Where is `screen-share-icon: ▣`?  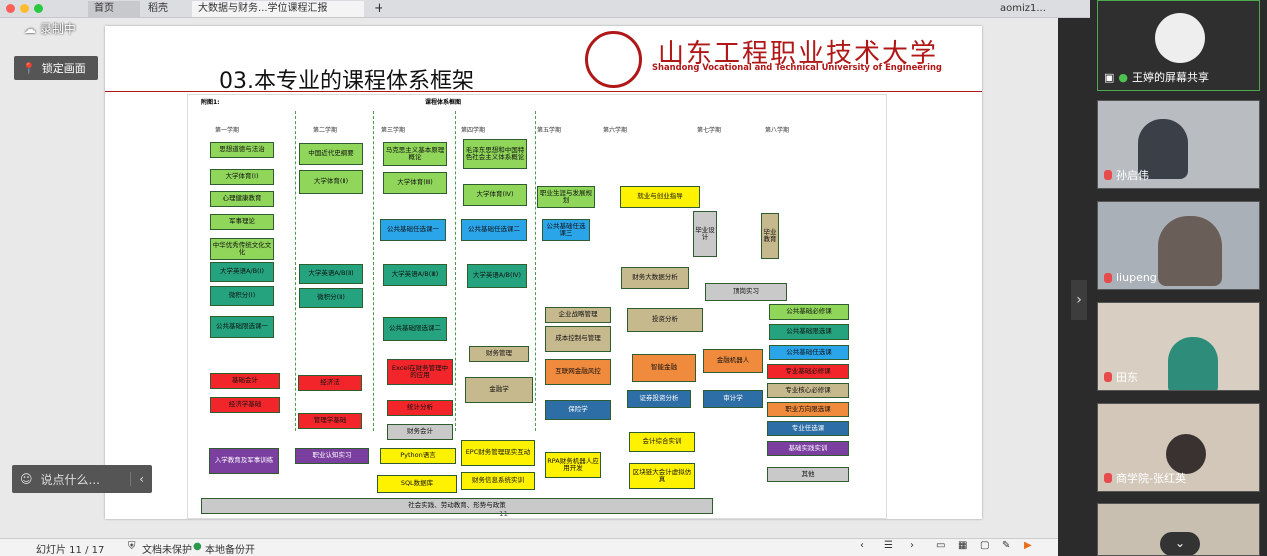
screen-share-icon: ▣ is located at coordinates (1109, 77).